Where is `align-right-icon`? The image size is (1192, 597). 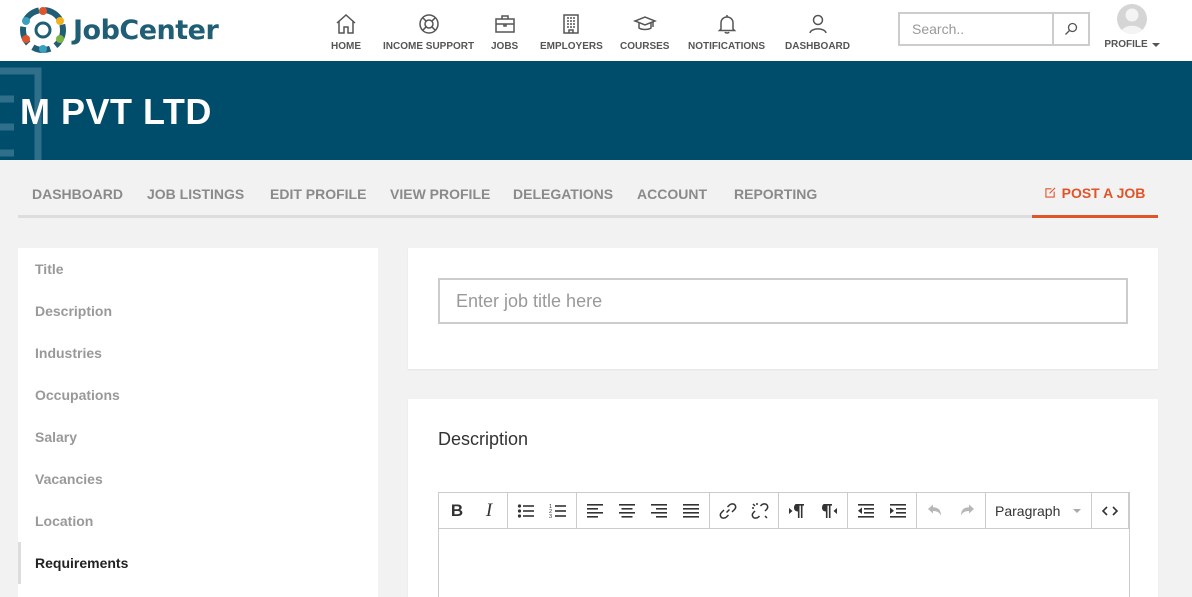
align-right-icon is located at coordinates (659, 510).